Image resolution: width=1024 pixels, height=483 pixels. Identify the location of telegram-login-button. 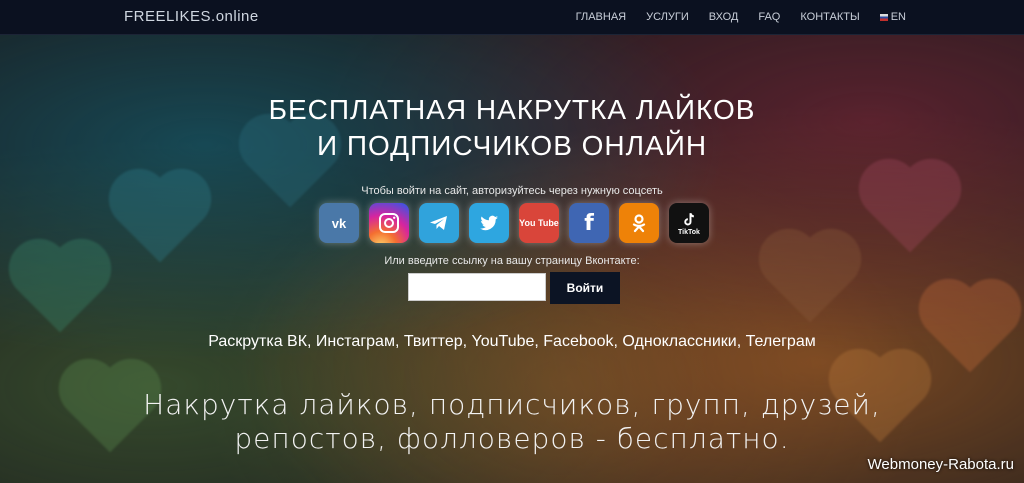
(439, 223).